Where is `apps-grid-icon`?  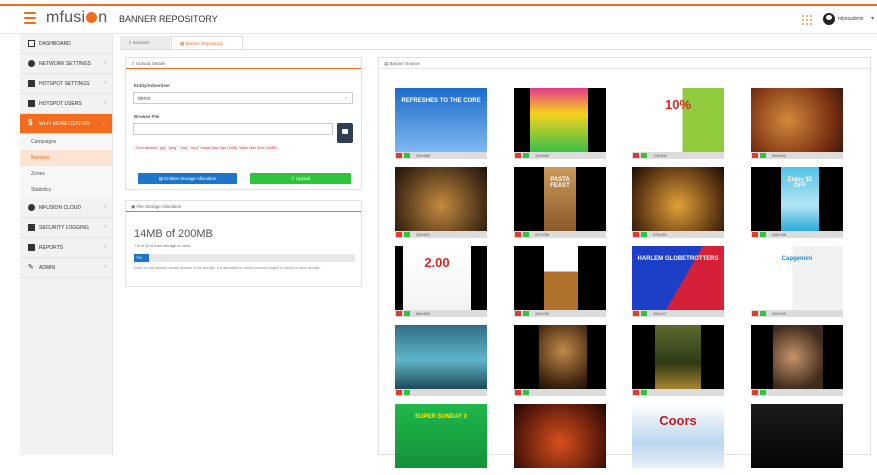 apps-grid-icon is located at coordinates (807, 20).